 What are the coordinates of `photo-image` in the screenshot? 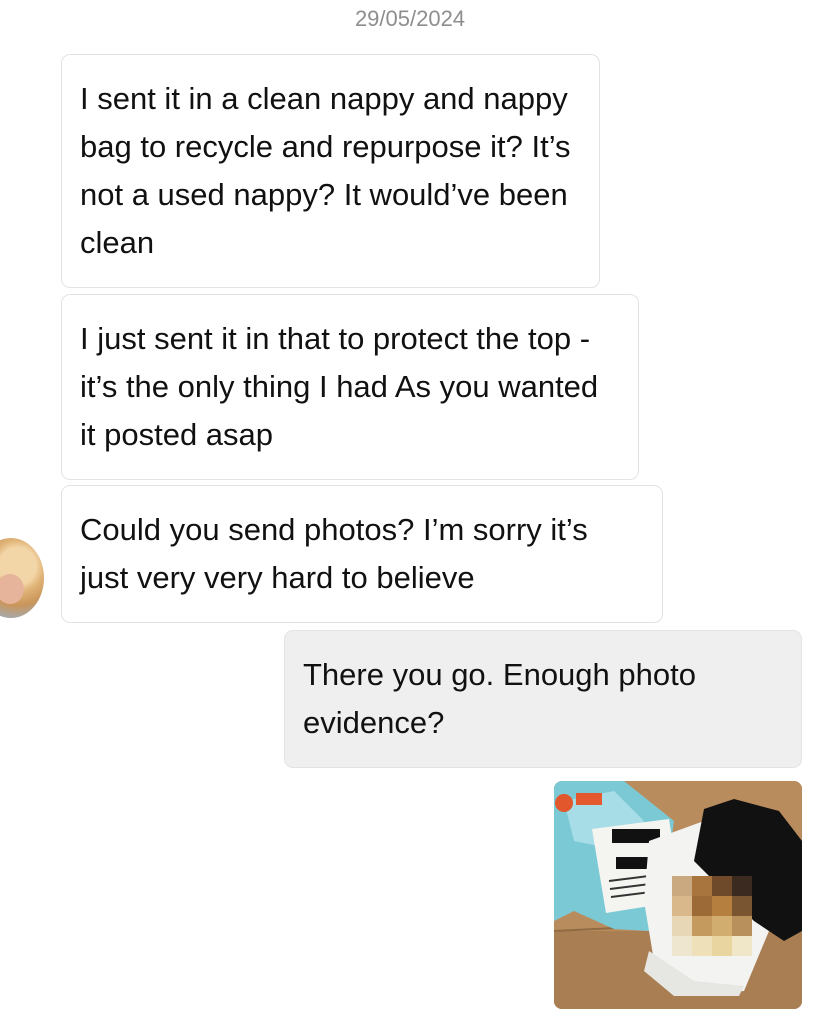 It's located at (678, 895).